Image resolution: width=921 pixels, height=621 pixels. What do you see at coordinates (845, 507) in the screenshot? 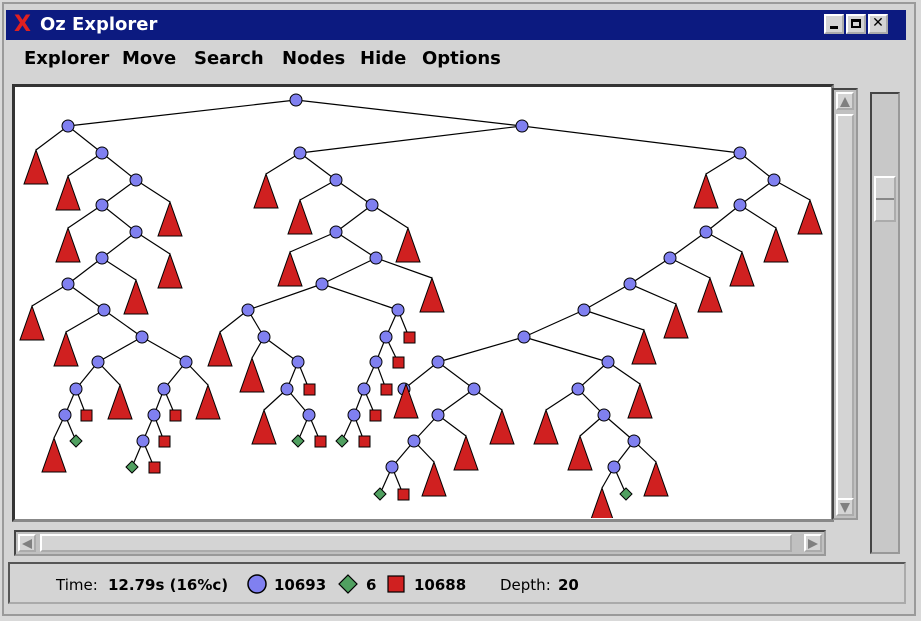
I see `scroll-down-arrow-icon` at bounding box center [845, 507].